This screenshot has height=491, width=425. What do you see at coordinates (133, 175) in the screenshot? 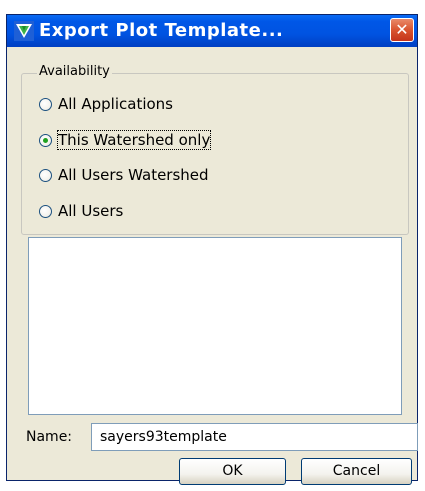
I see `radio-label: All Users Watershed` at bounding box center [133, 175].